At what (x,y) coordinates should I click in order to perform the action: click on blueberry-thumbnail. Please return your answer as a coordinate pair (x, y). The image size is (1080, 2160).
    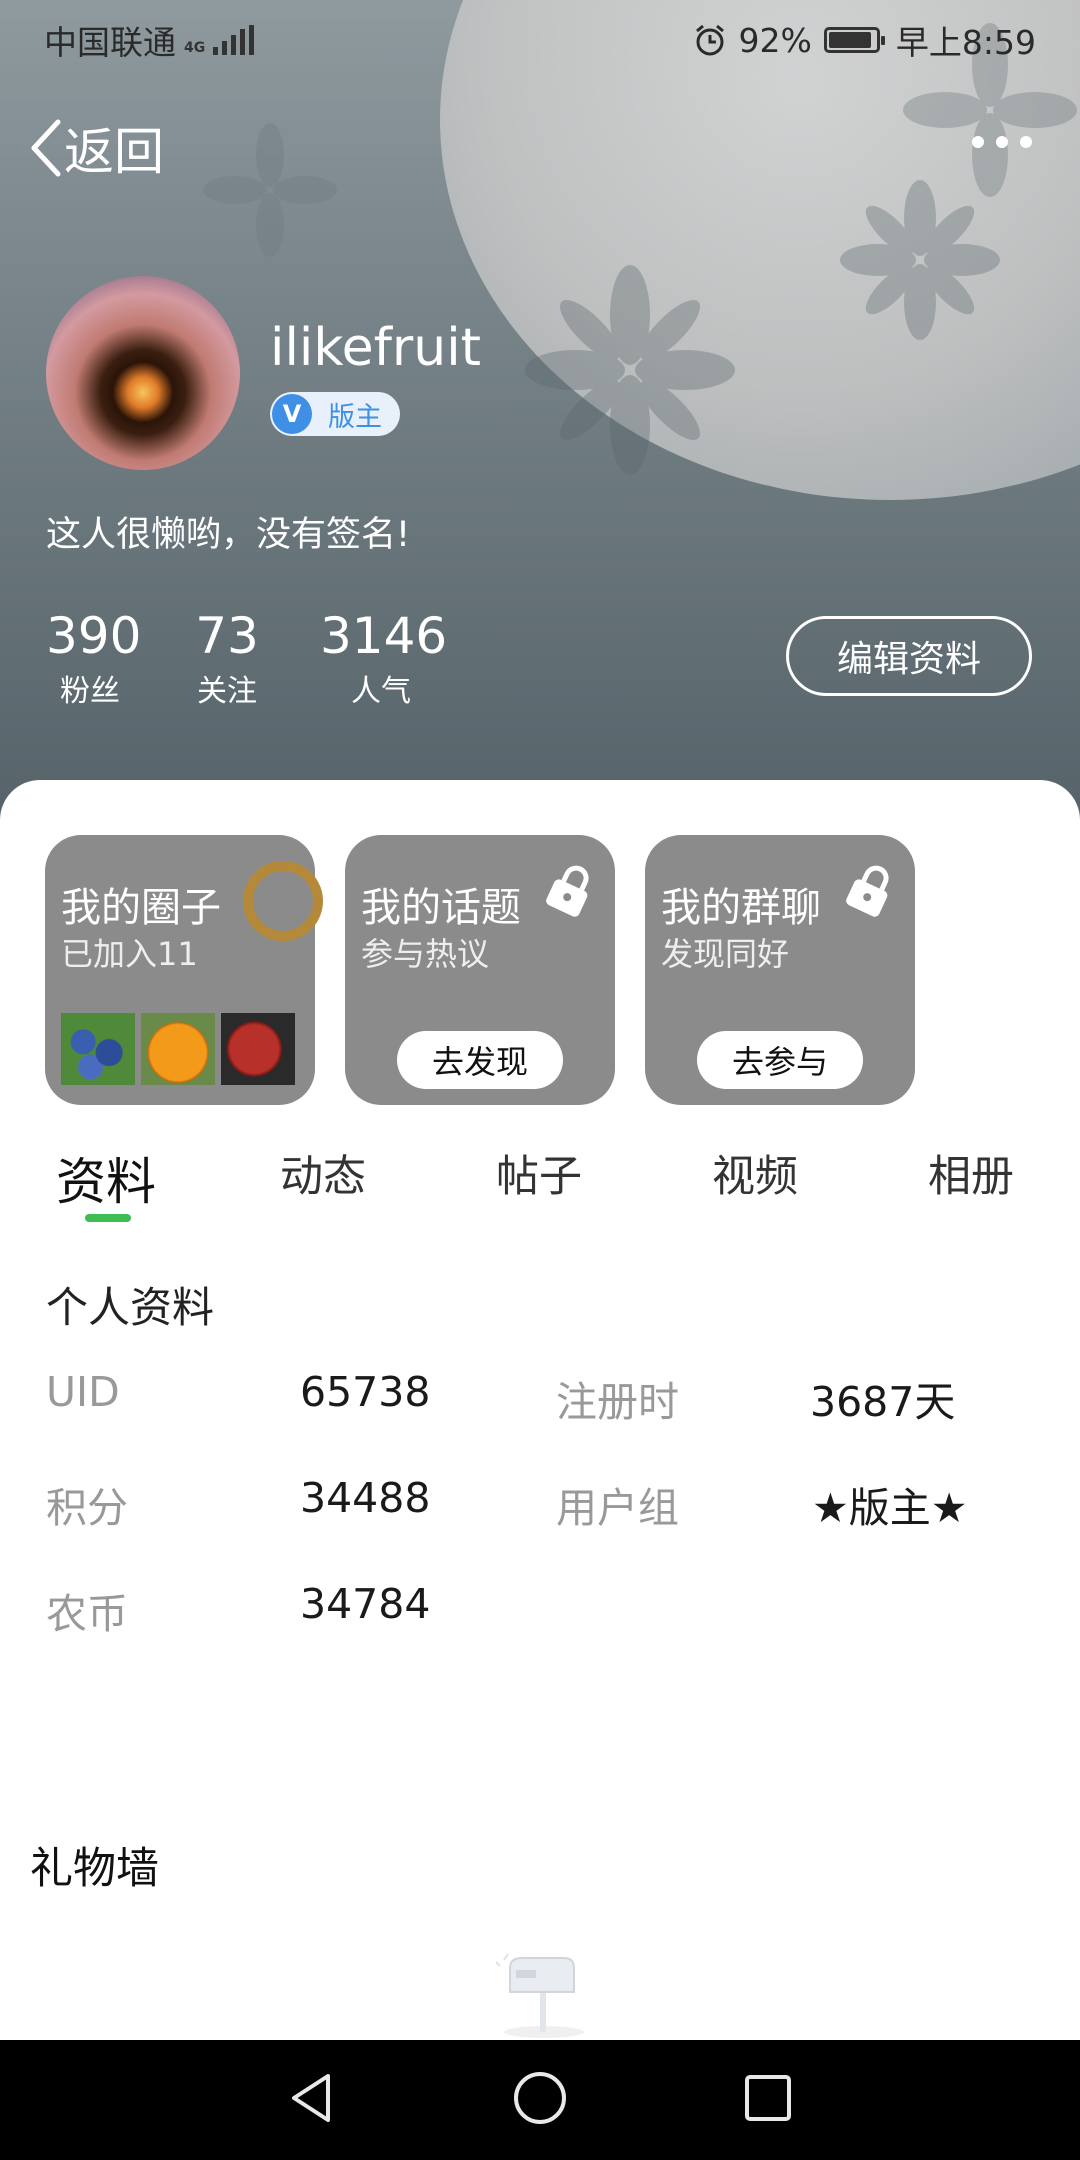
    Looking at the image, I should click on (98, 1049).